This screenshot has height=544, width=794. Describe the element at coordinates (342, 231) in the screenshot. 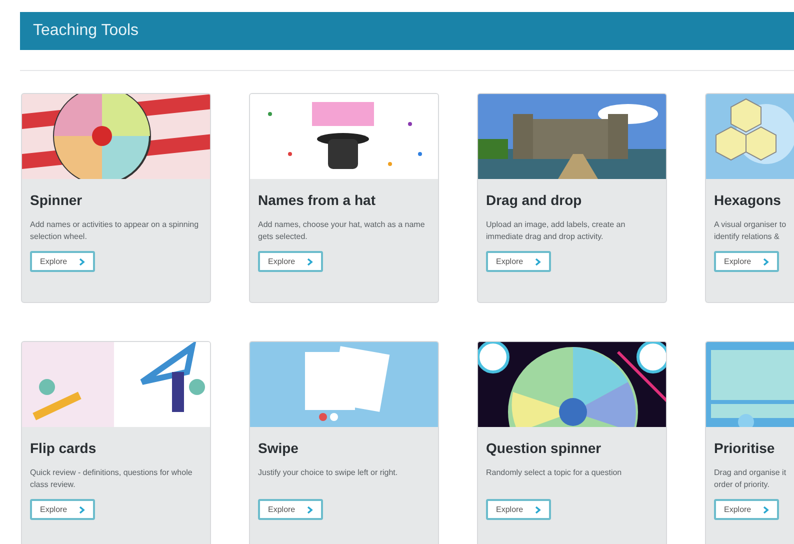

I see `tool-description: Add names, choose your hat, watch as a name gets selected.` at that location.